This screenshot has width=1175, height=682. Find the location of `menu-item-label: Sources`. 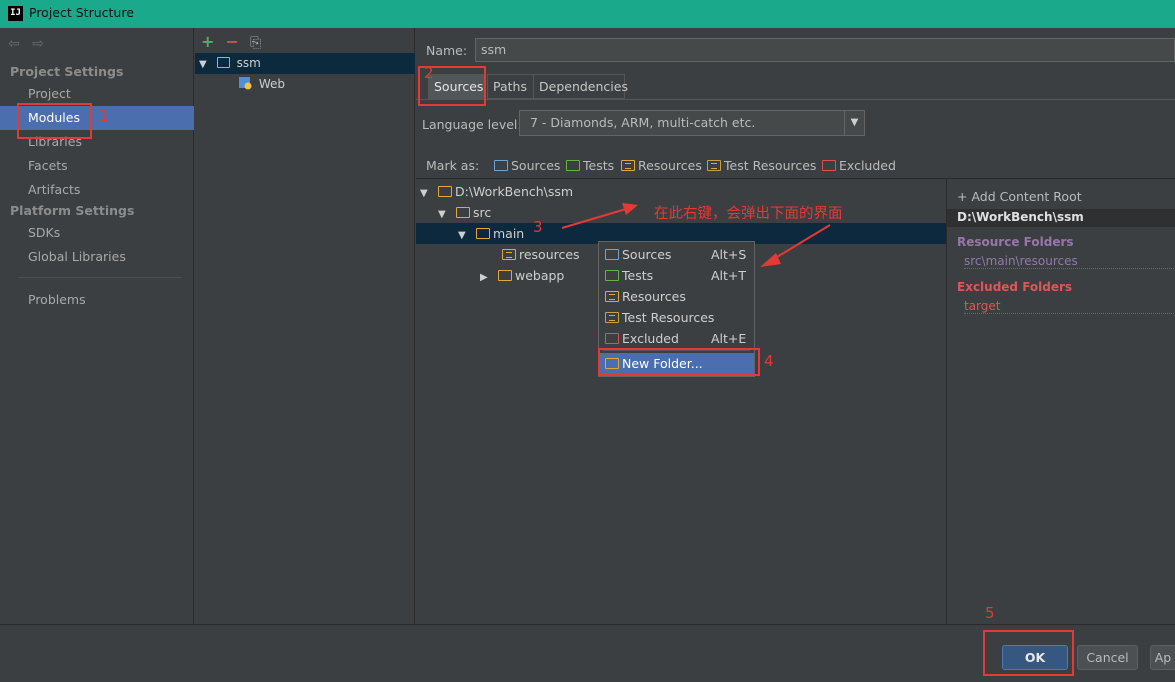

menu-item-label: Sources is located at coordinates (647, 254).